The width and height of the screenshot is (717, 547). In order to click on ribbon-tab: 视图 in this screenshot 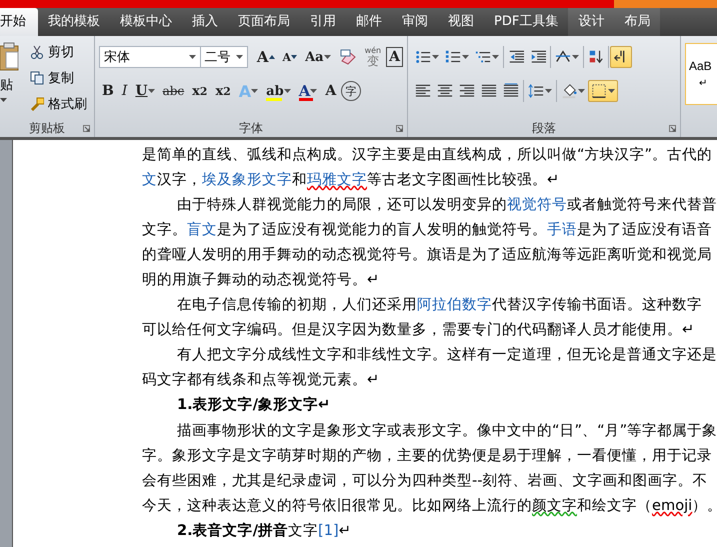, I will do `click(461, 22)`.